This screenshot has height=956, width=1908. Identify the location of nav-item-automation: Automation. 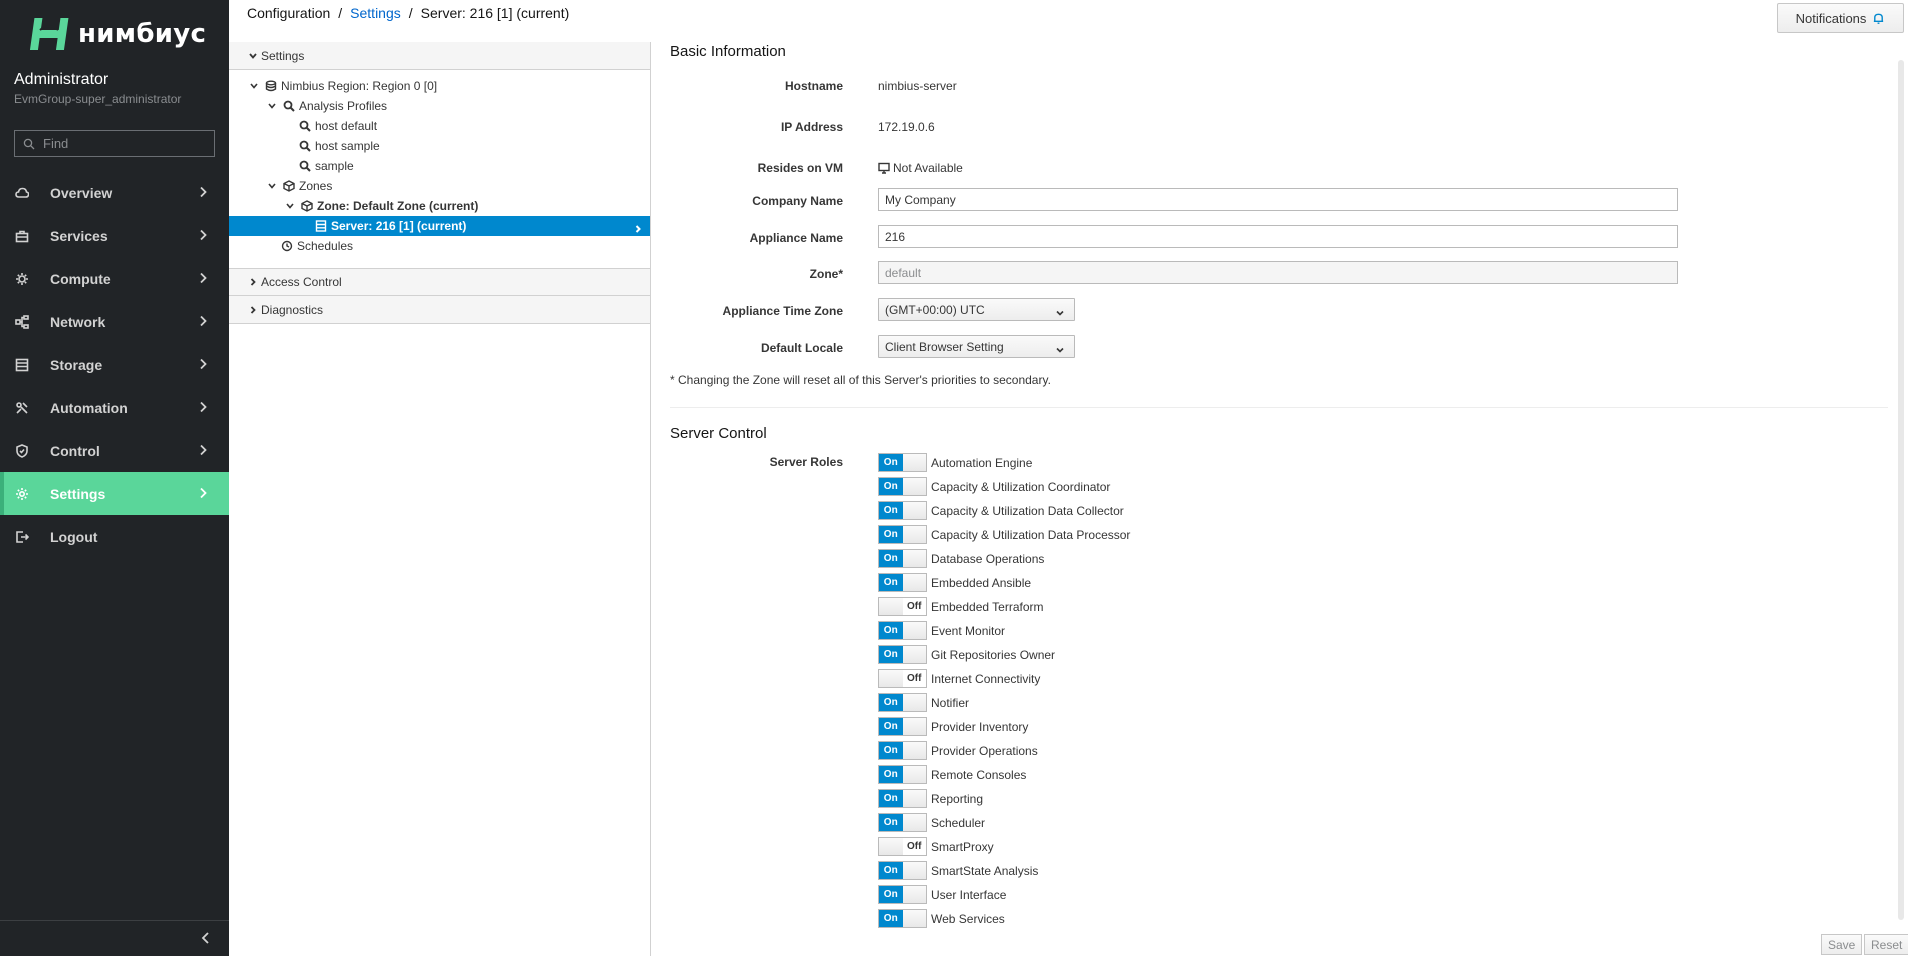
(114, 407).